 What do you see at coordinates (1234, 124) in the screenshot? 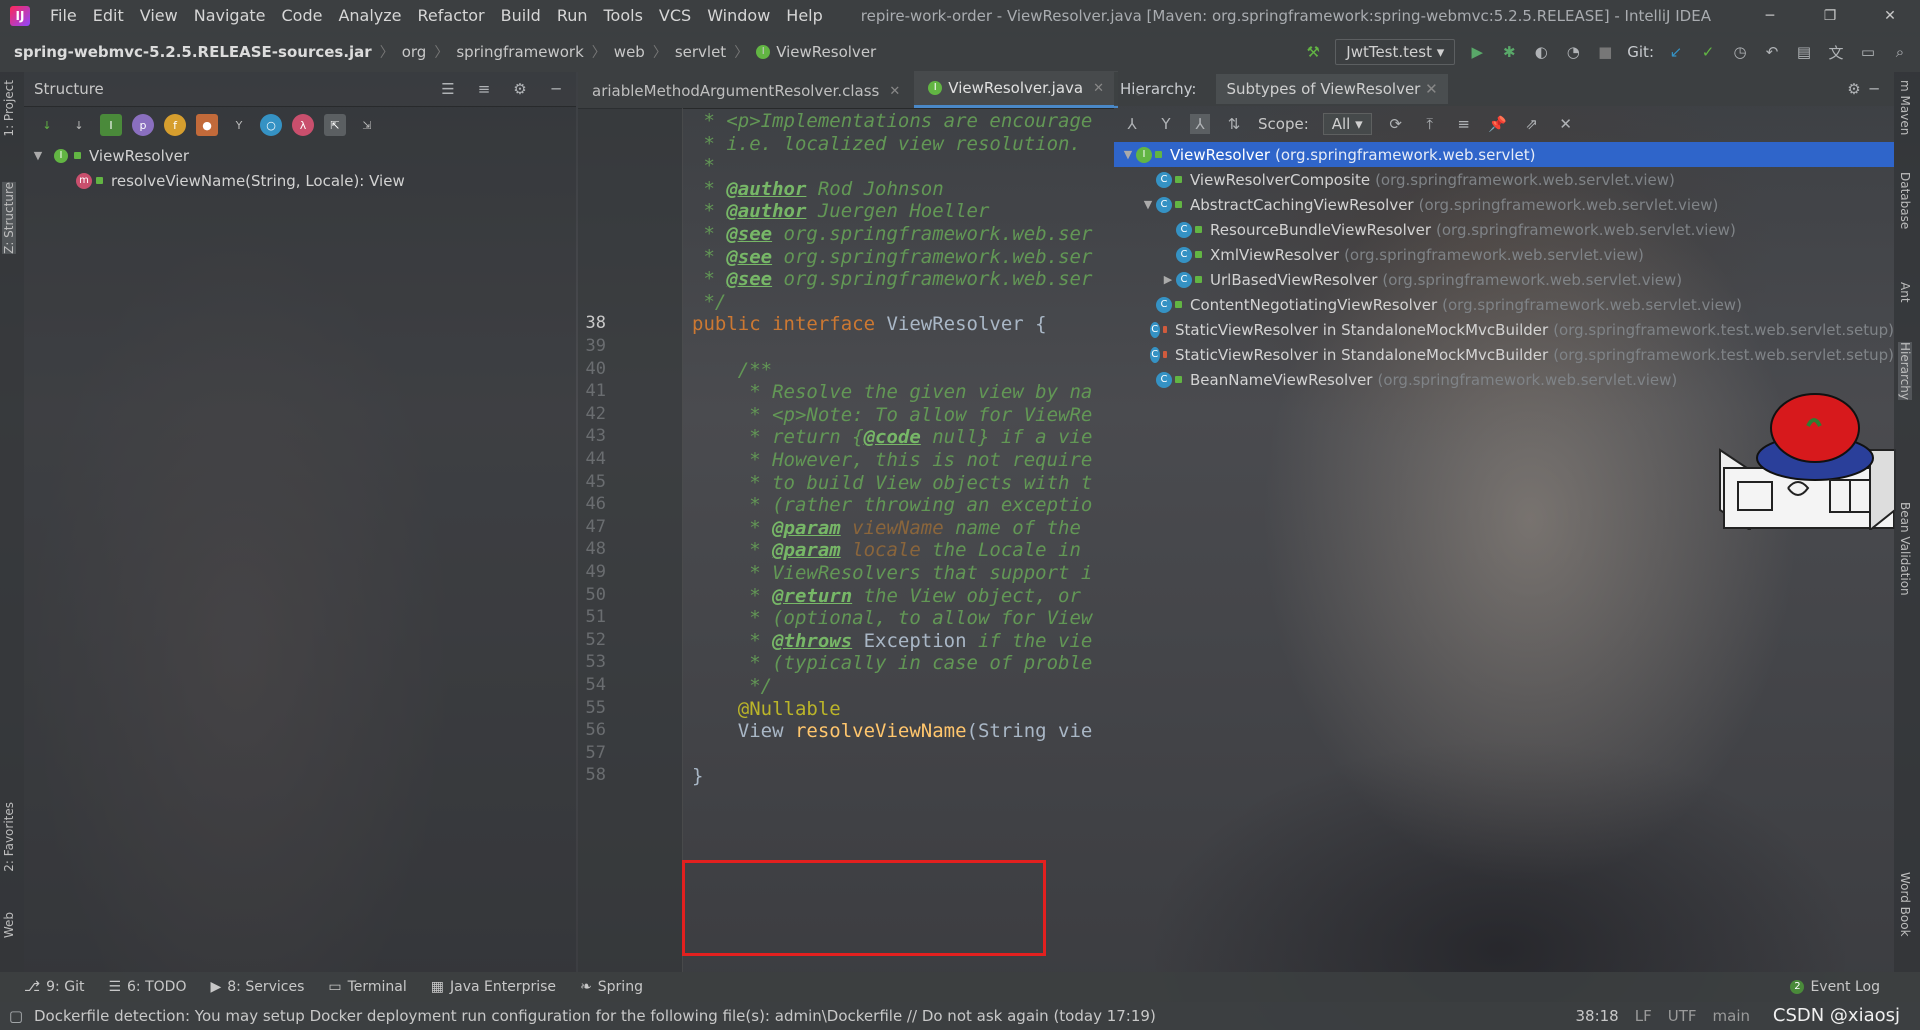
I see `sort-alpha-icon: ⇅` at bounding box center [1234, 124].